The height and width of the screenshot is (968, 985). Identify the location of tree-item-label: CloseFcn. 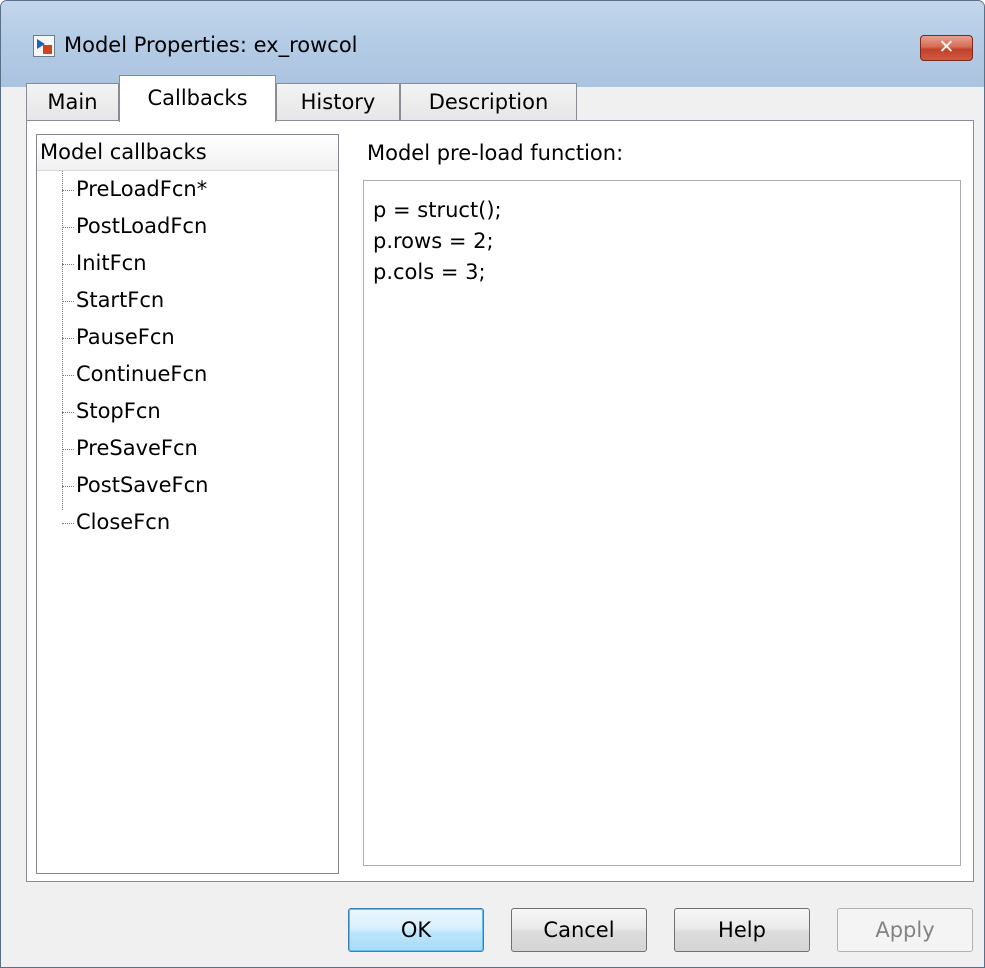
(123, 522).